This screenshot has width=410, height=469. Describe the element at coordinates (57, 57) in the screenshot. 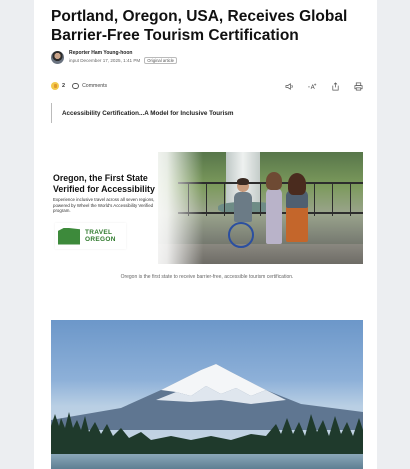

I see `reporter-avatar` at that location.